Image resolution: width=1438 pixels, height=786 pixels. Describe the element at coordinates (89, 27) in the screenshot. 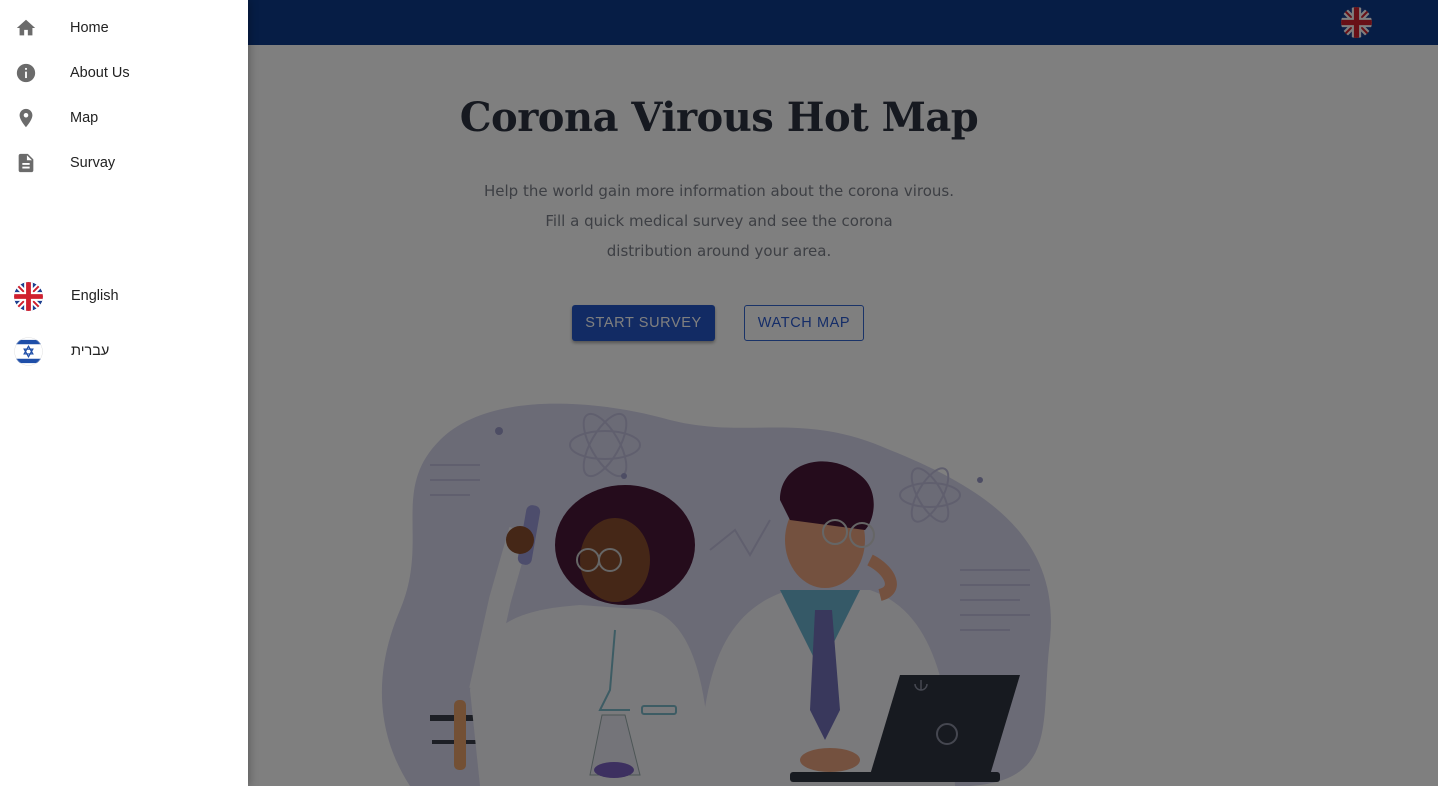

I see `nav-label: Home` at that location.